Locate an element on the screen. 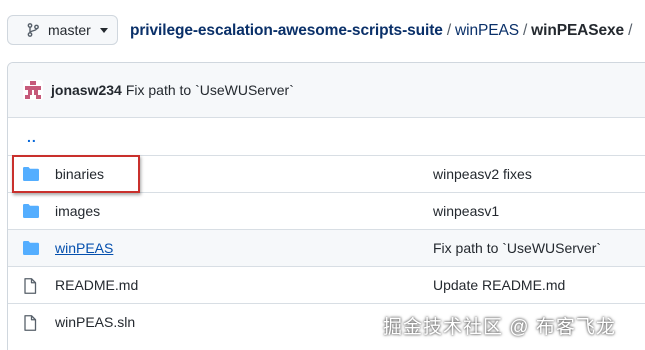 Image resolution: width=645 pixels, height=350 pixels. file-name-link: images is located at coordinates (77, 211).